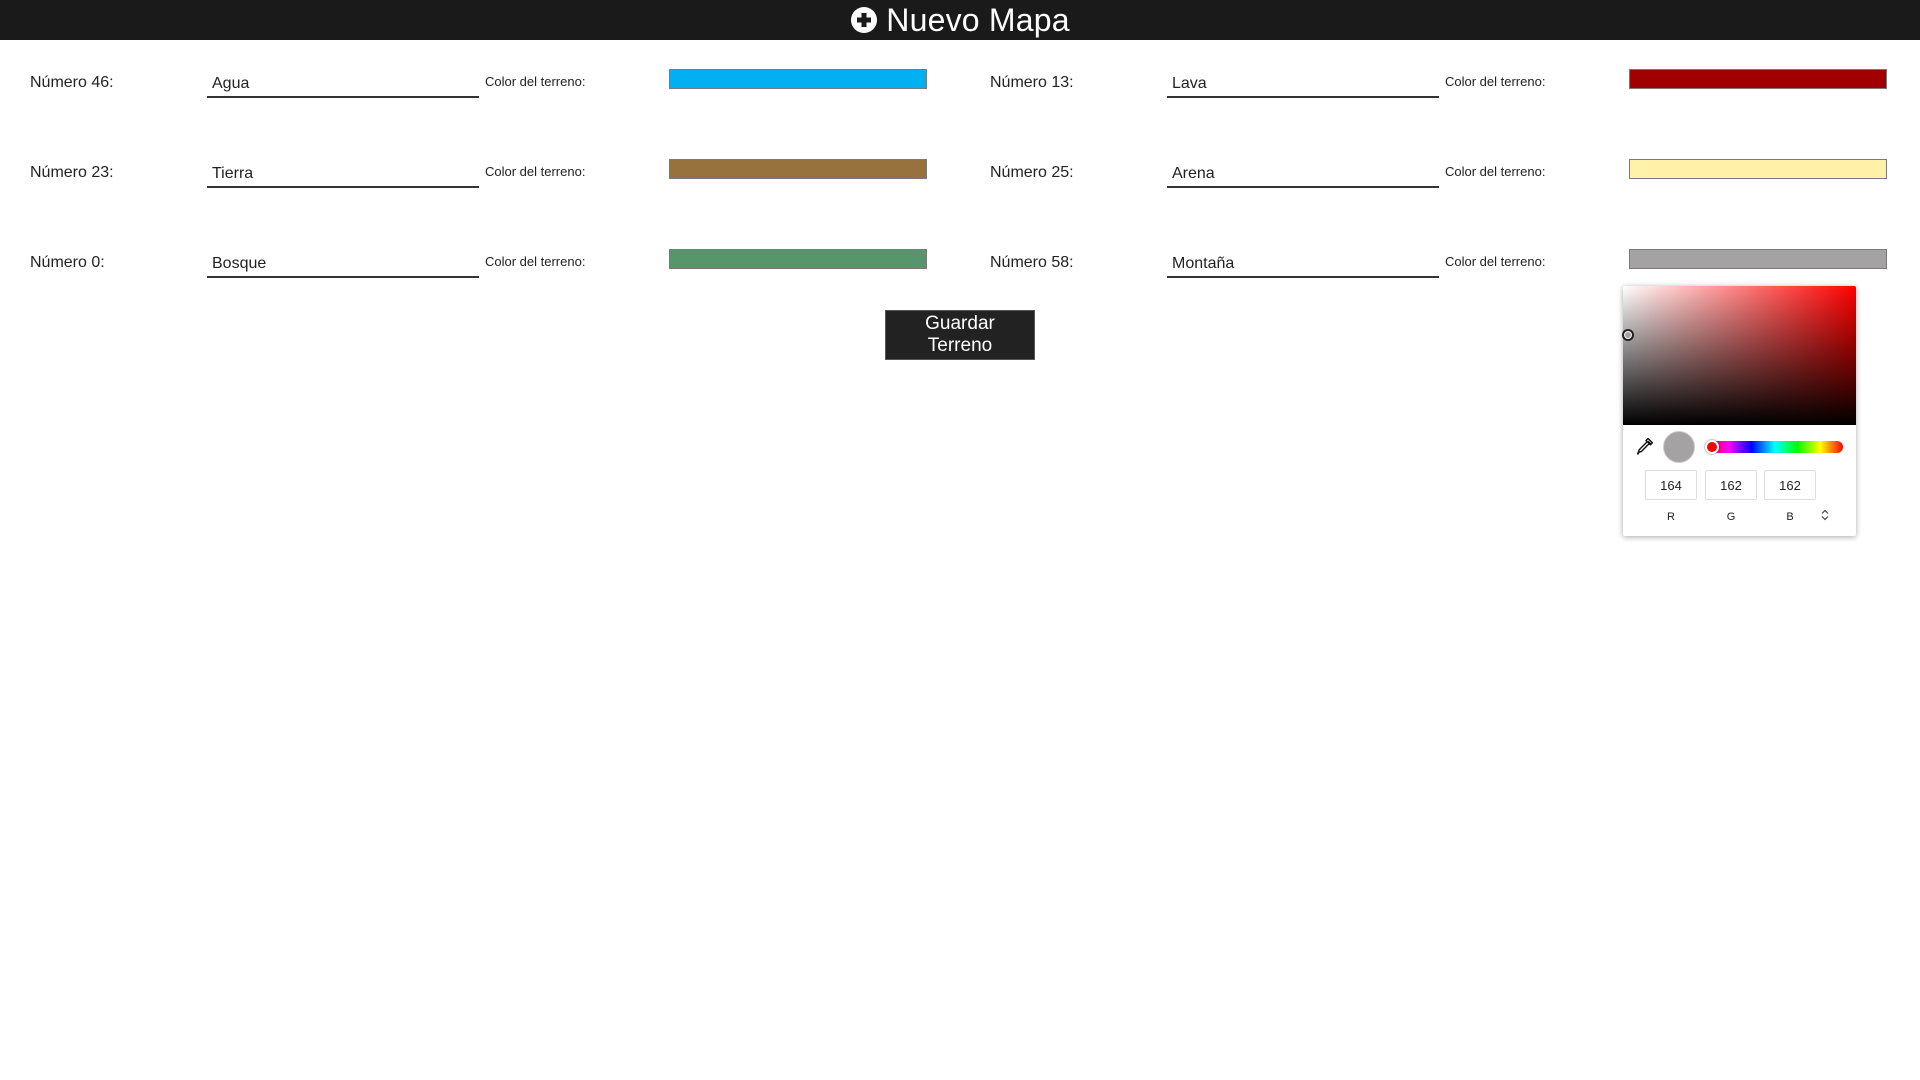 This screenshot has height=1080, width=1920. Describe the element at coordinates (1825, 516) in the screenshot. I see `up-down-arrows-icon` at that location.